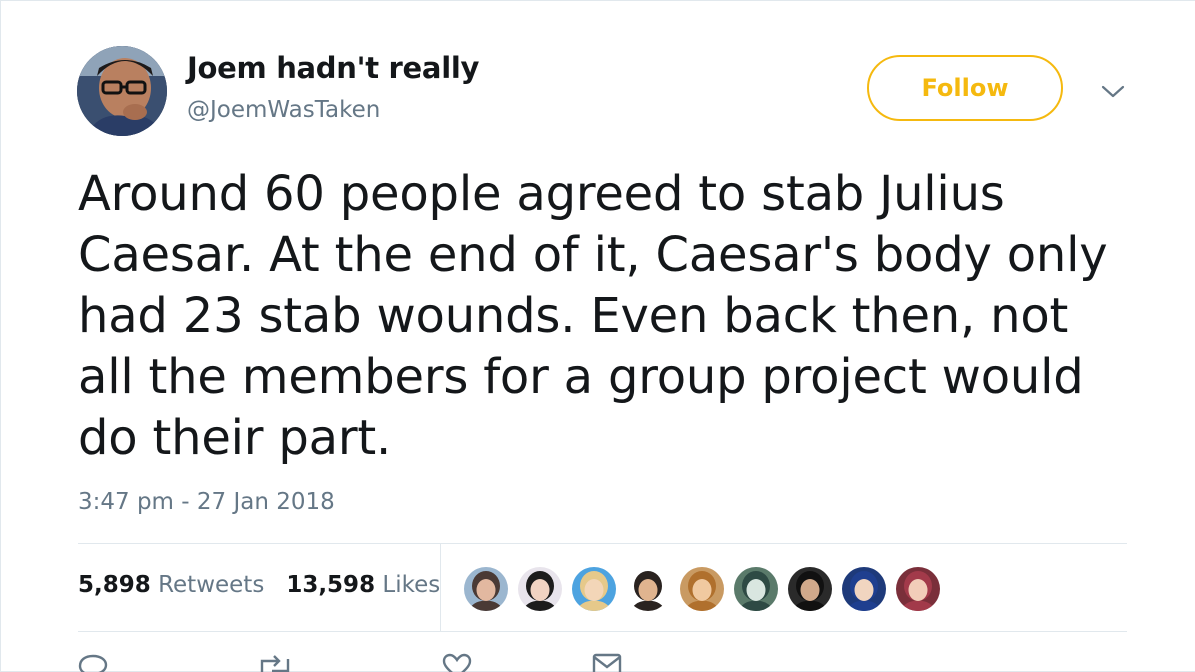  I want to click on likes-label: Likes, so click(411, 585).